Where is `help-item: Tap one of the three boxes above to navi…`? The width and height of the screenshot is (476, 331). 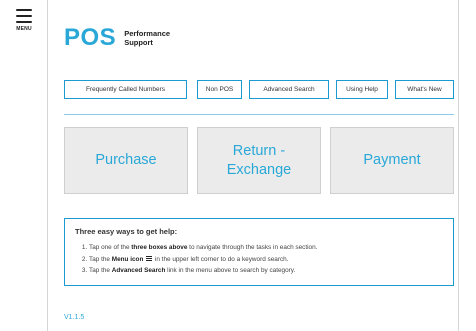
help-item: Tap one of the three boxes above to navi… is located at coordinates (266, 248).